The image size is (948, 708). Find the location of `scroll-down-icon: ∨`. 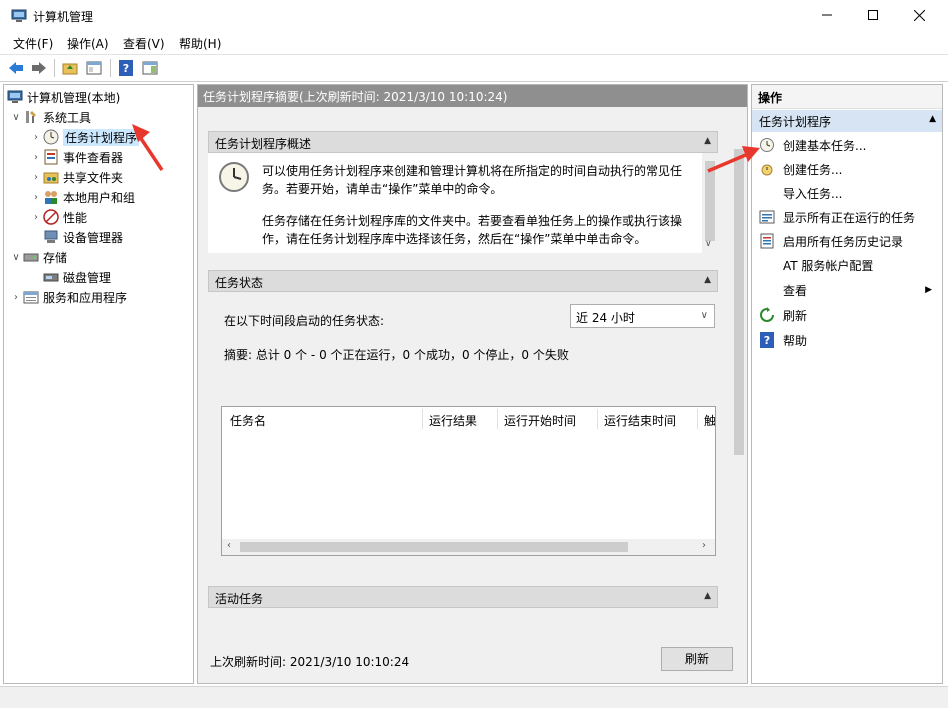

scroll-down-icon: ∨ is located at coordinates (708, 244).